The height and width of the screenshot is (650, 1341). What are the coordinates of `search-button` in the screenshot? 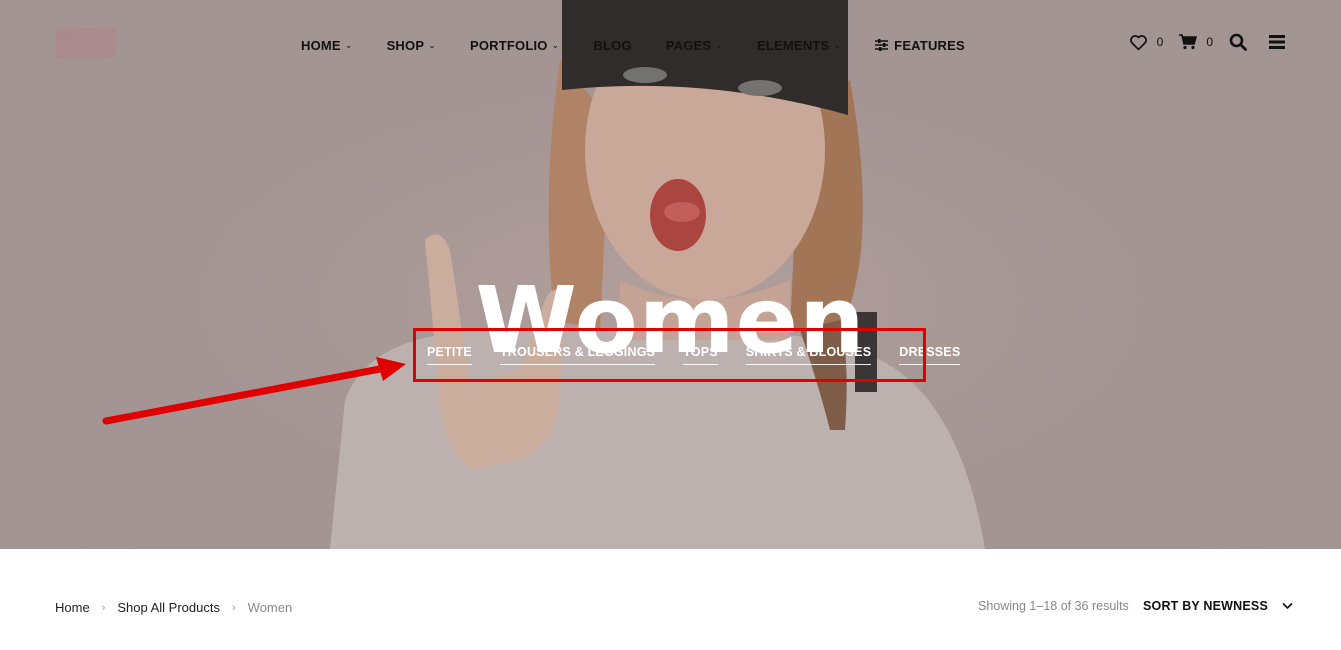 It's located at (1238, 42).